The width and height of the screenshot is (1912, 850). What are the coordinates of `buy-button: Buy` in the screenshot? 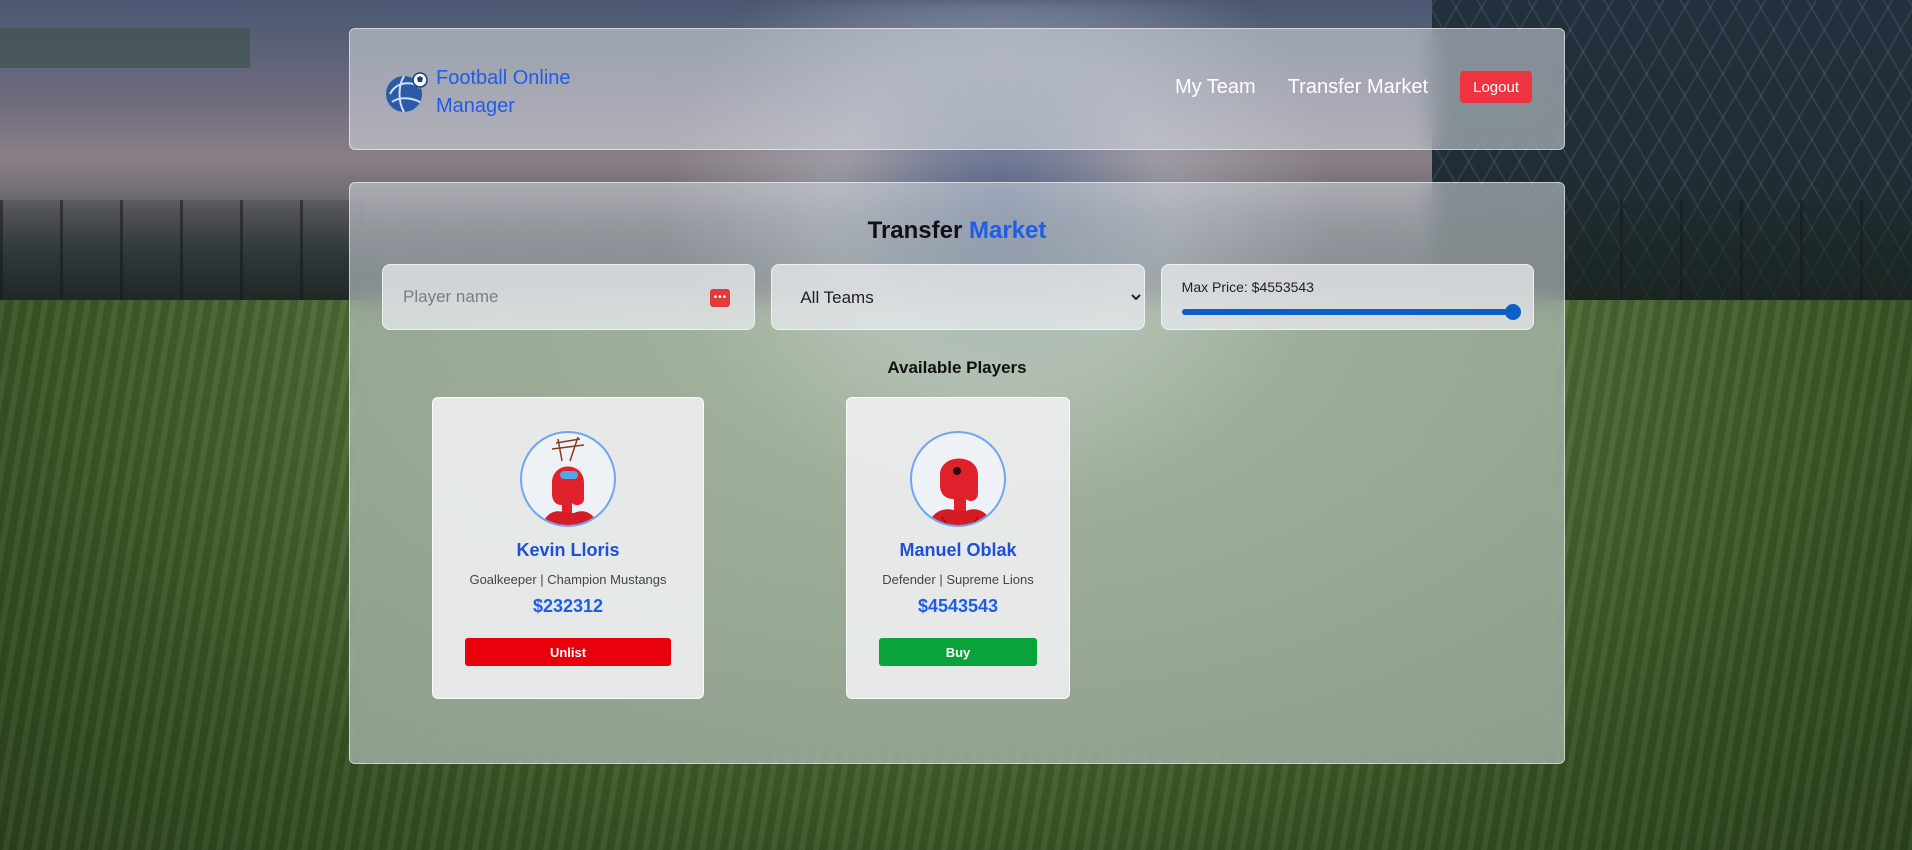 It's located at (958, 652).